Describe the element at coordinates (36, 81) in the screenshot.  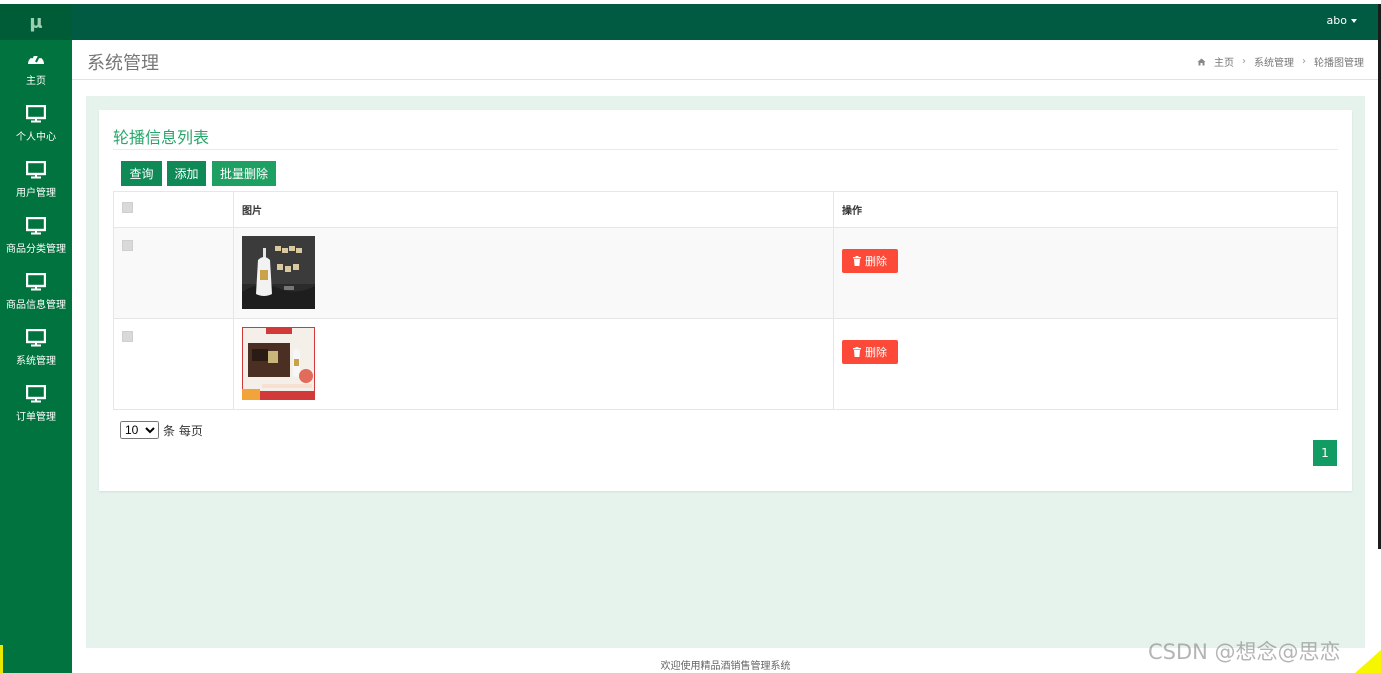
I see `sidebar-item-label: 主页` at that location.